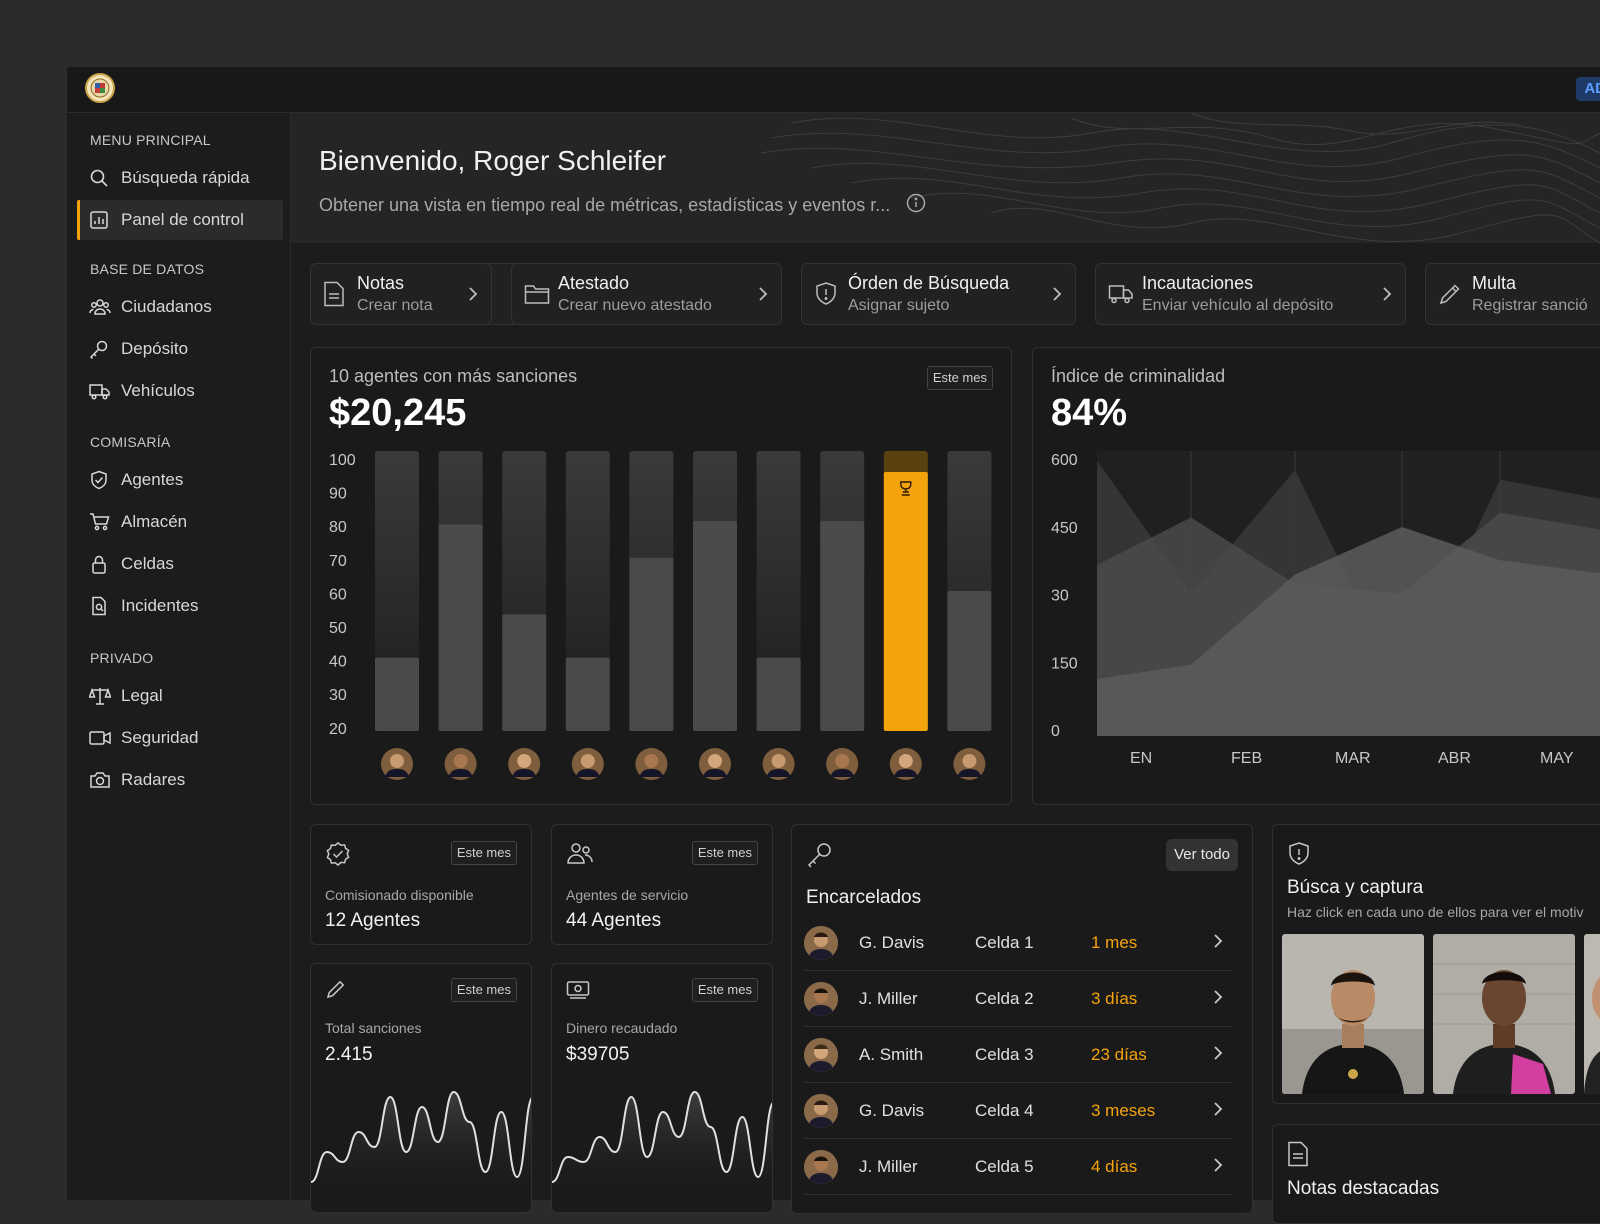  Describe the element at coordinates (100, 738) in the screenshot. I see `video-icon` at that location.